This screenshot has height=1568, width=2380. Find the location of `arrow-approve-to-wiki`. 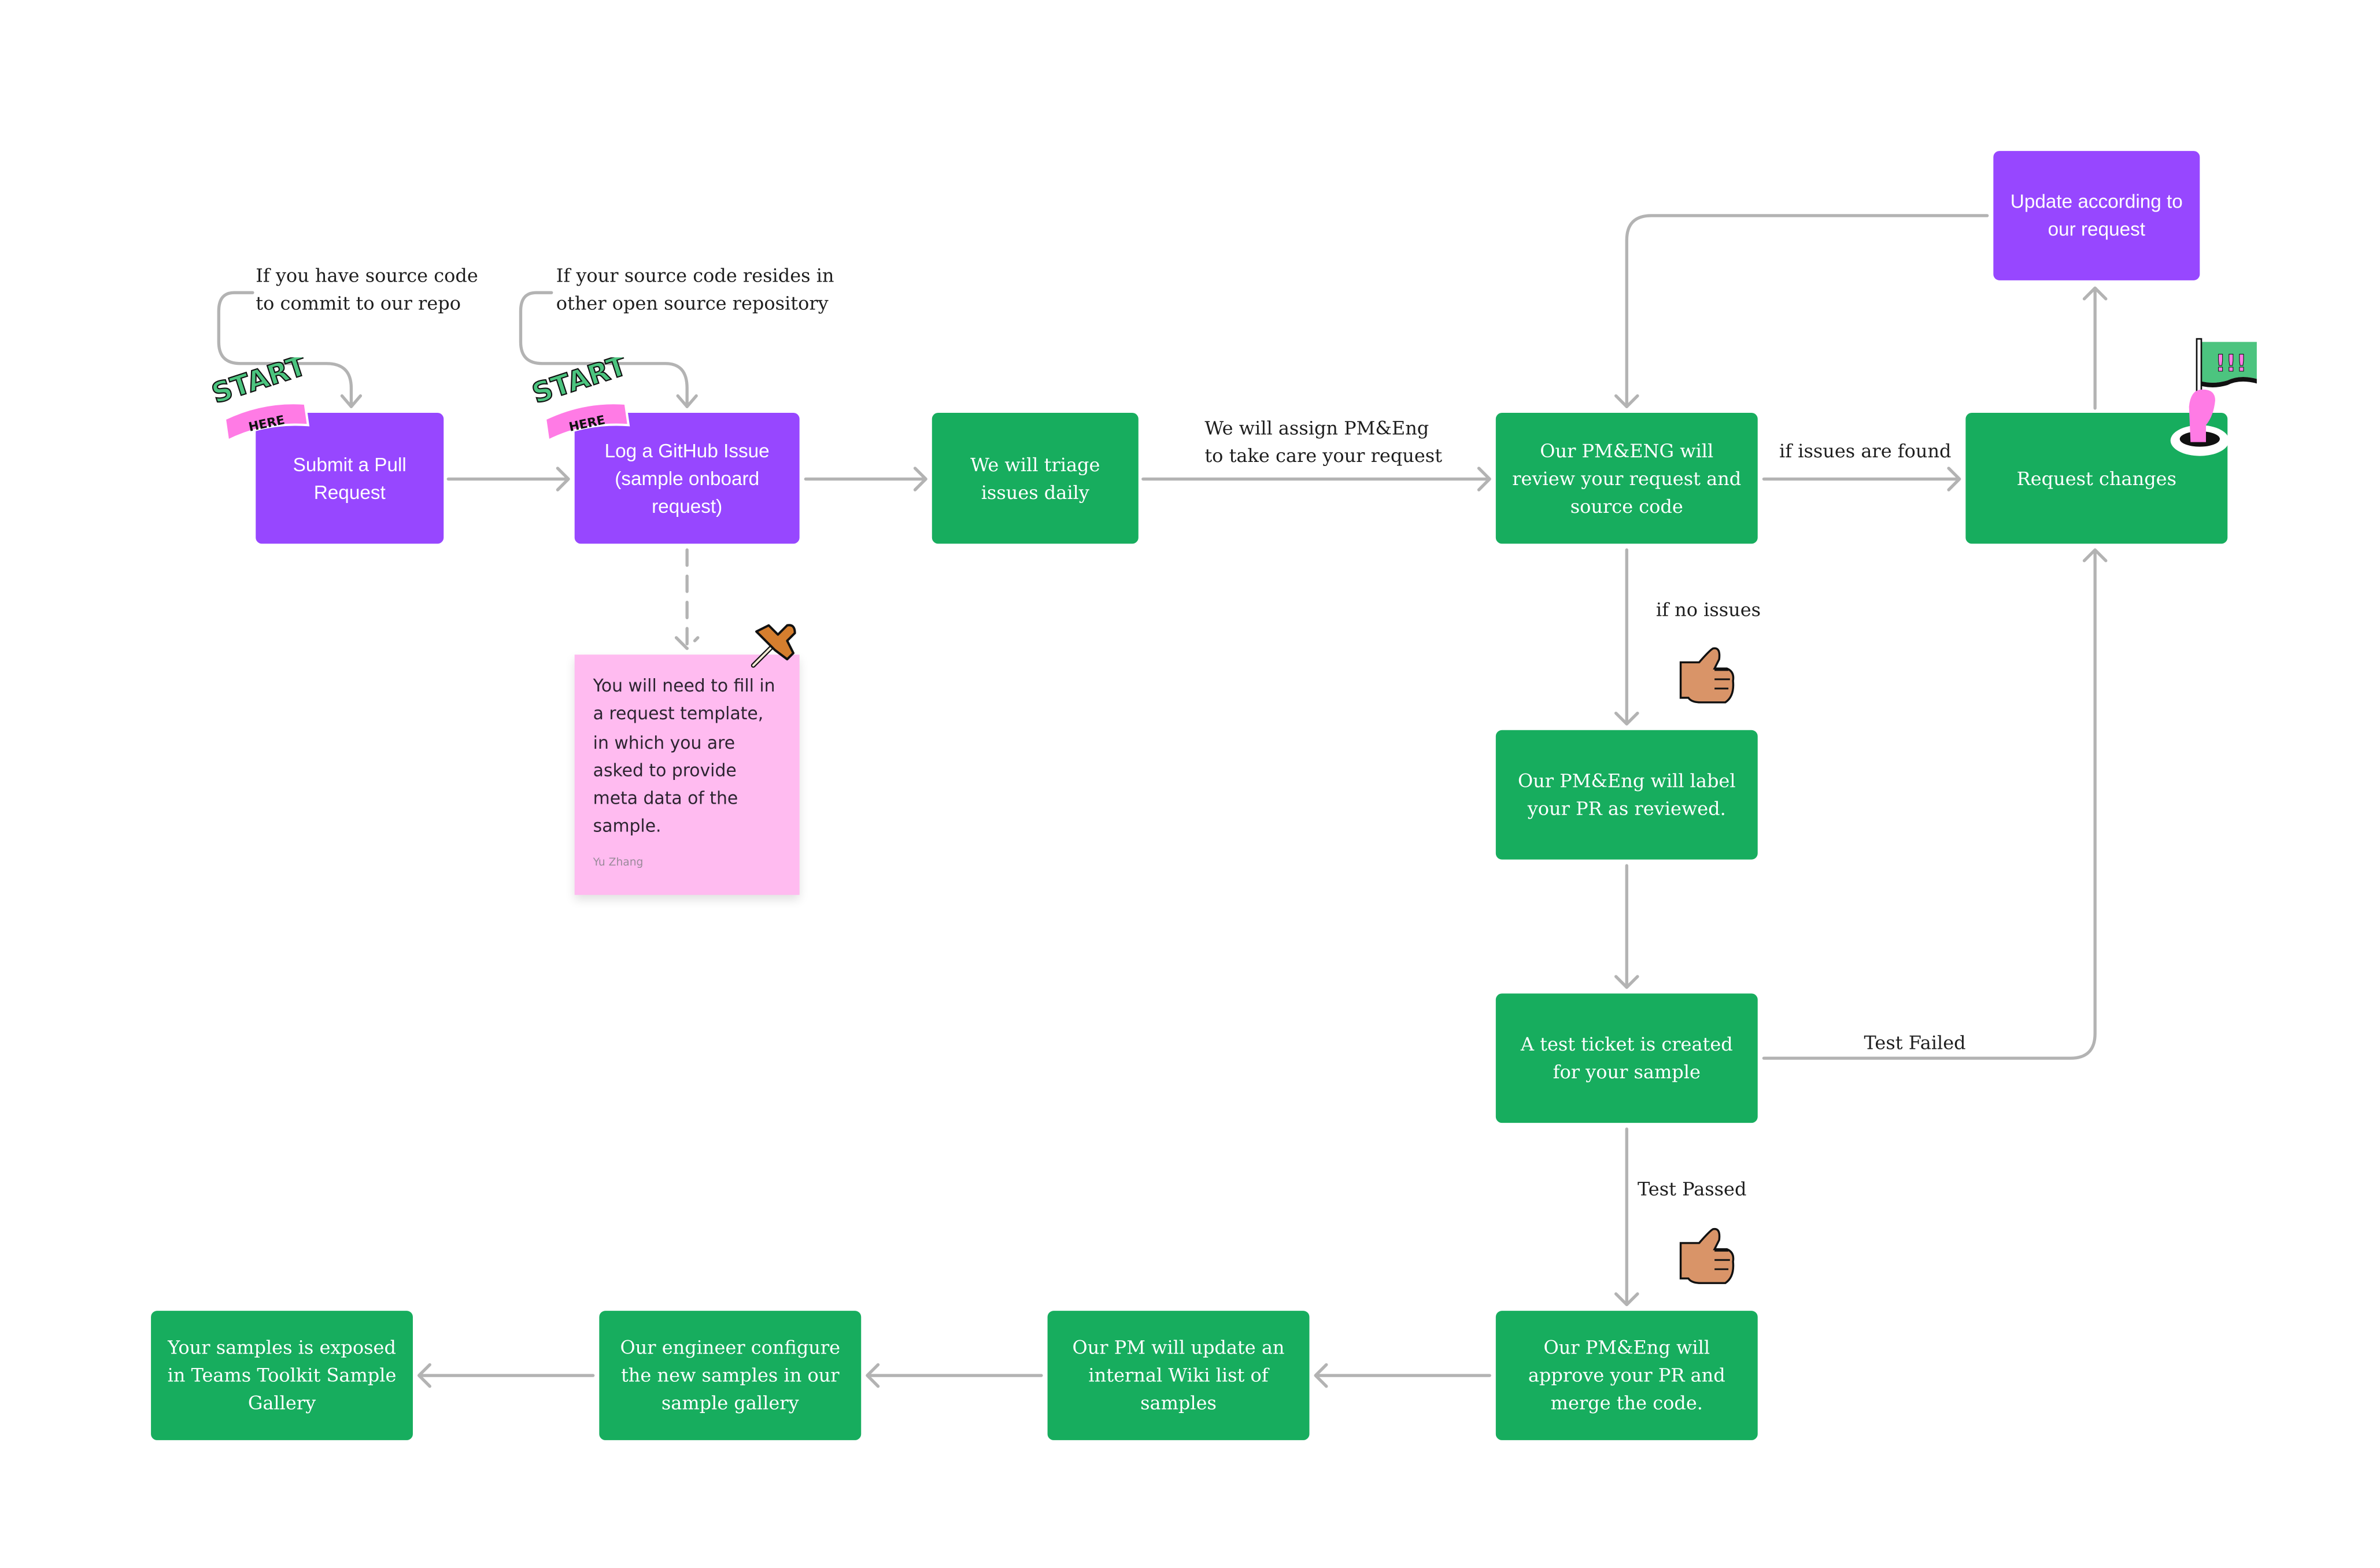

arrow-approve-to-wiki is located at coordinates (1402, 1376).